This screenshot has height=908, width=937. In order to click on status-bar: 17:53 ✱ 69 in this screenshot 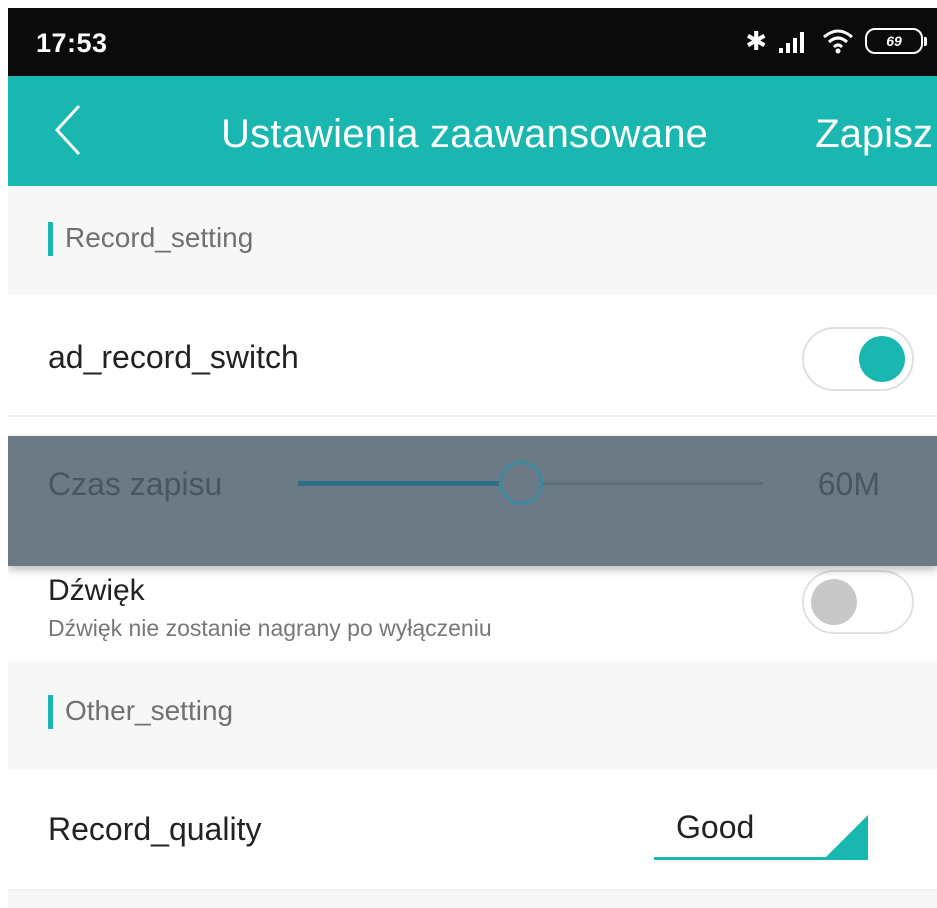, I will do `click(472, 42)`.